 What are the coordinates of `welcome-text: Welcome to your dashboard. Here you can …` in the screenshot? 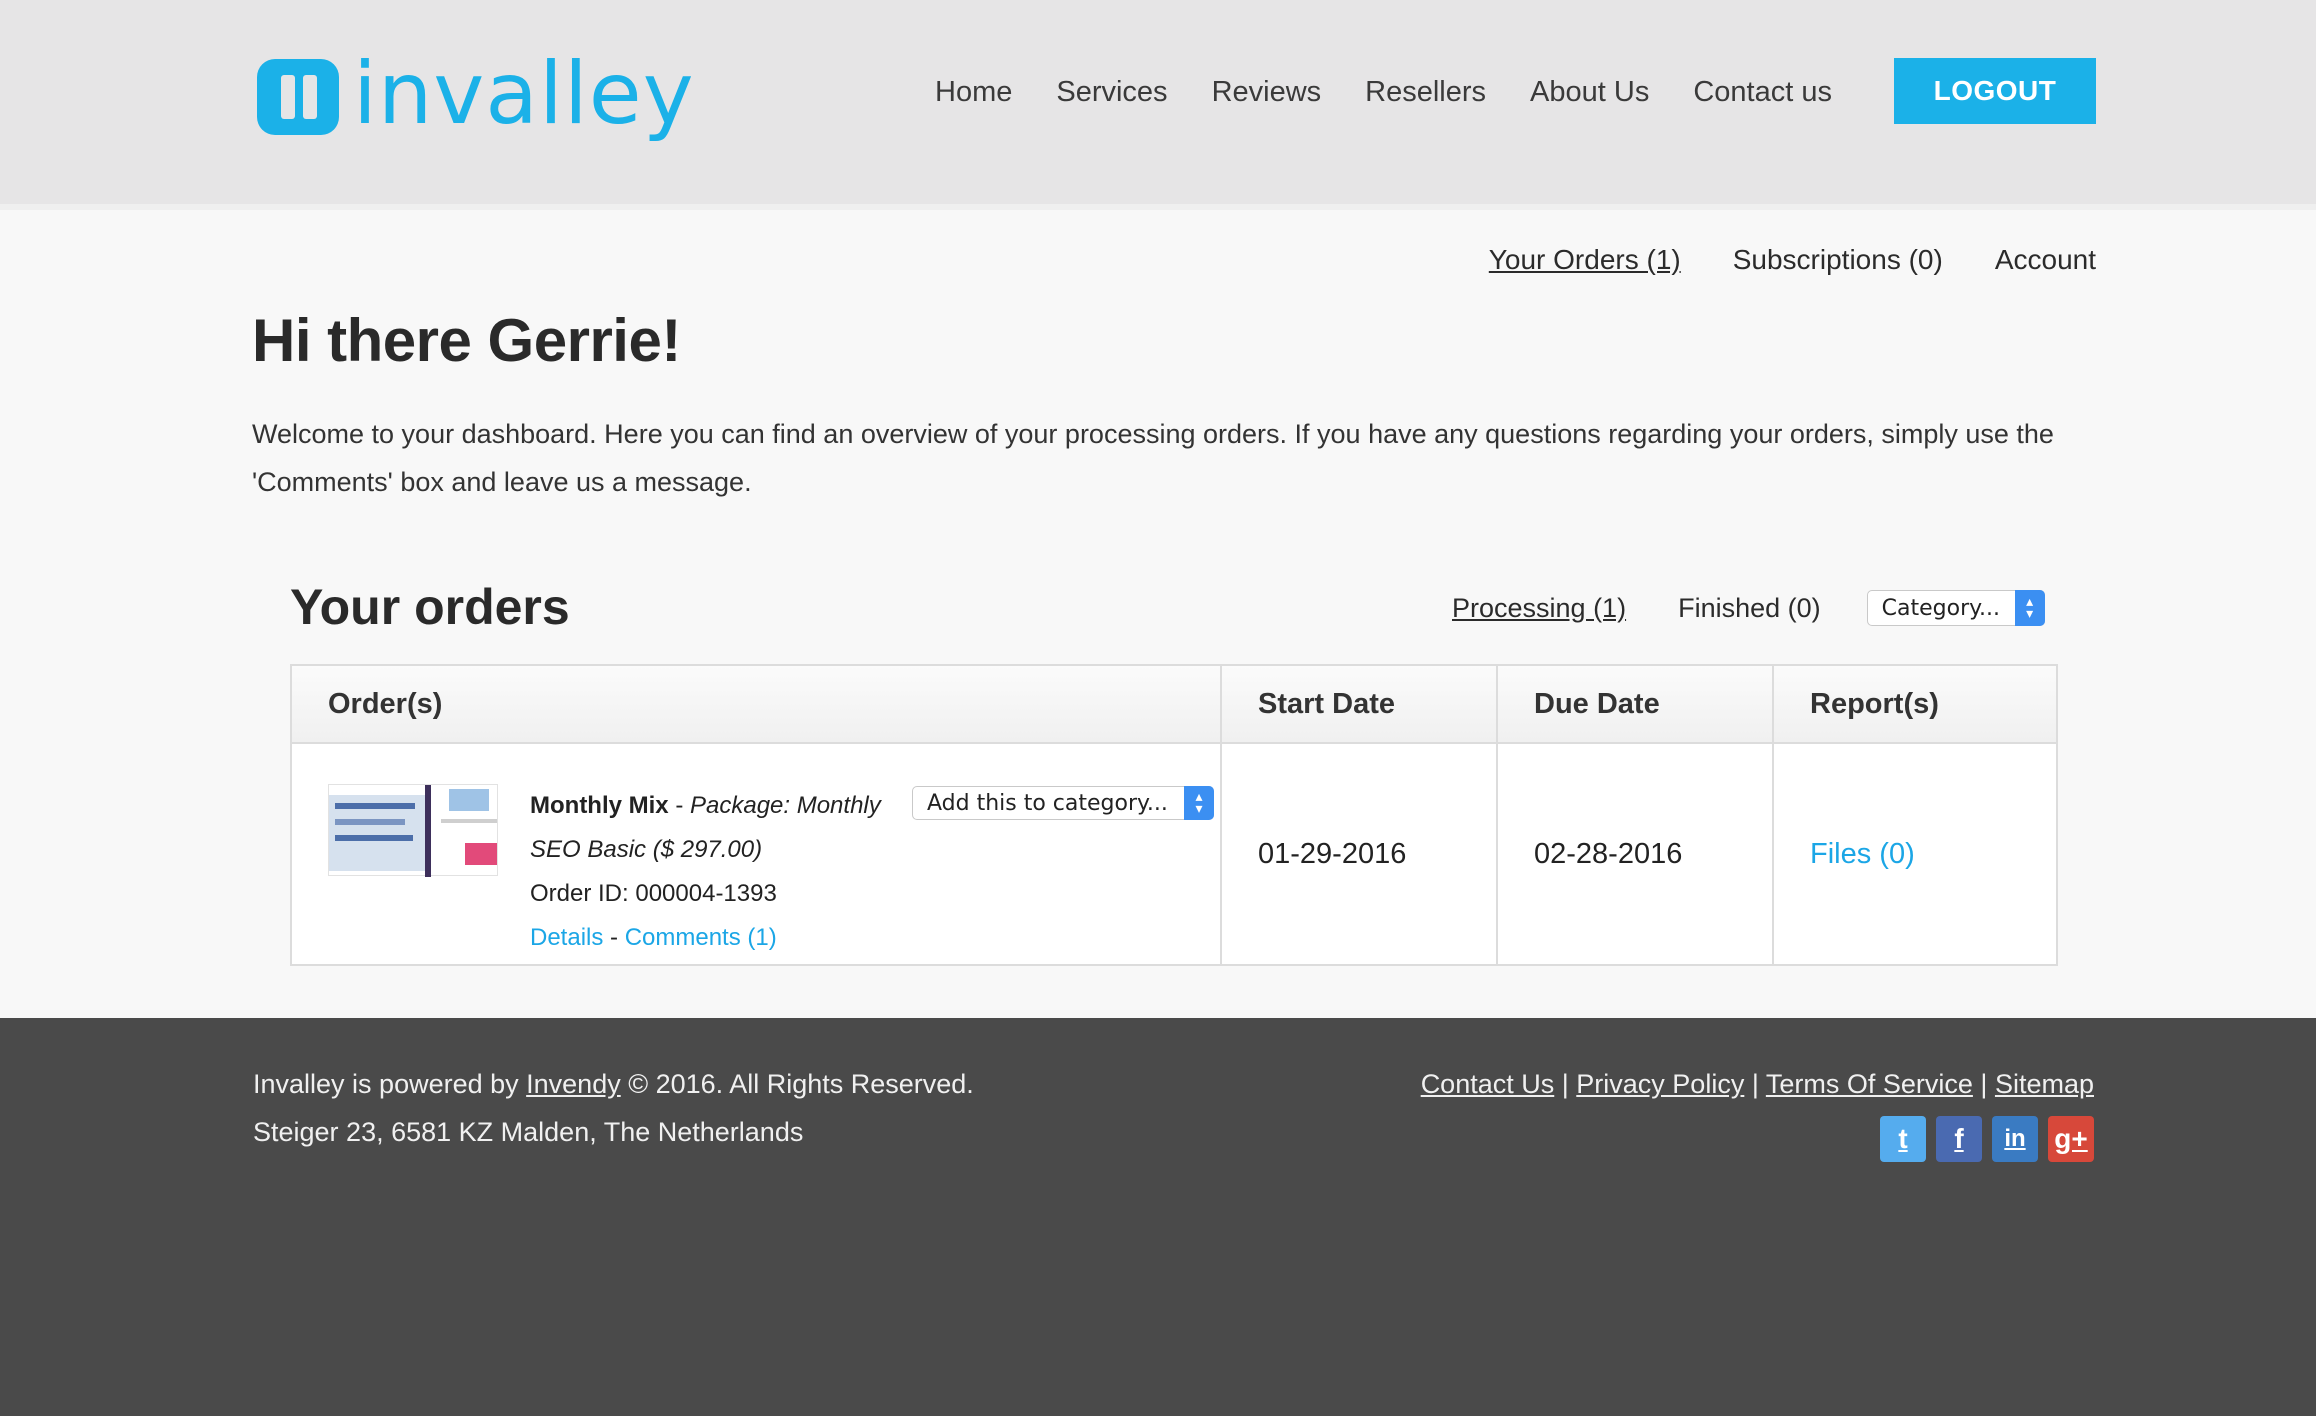 It's located at (1153, 458).